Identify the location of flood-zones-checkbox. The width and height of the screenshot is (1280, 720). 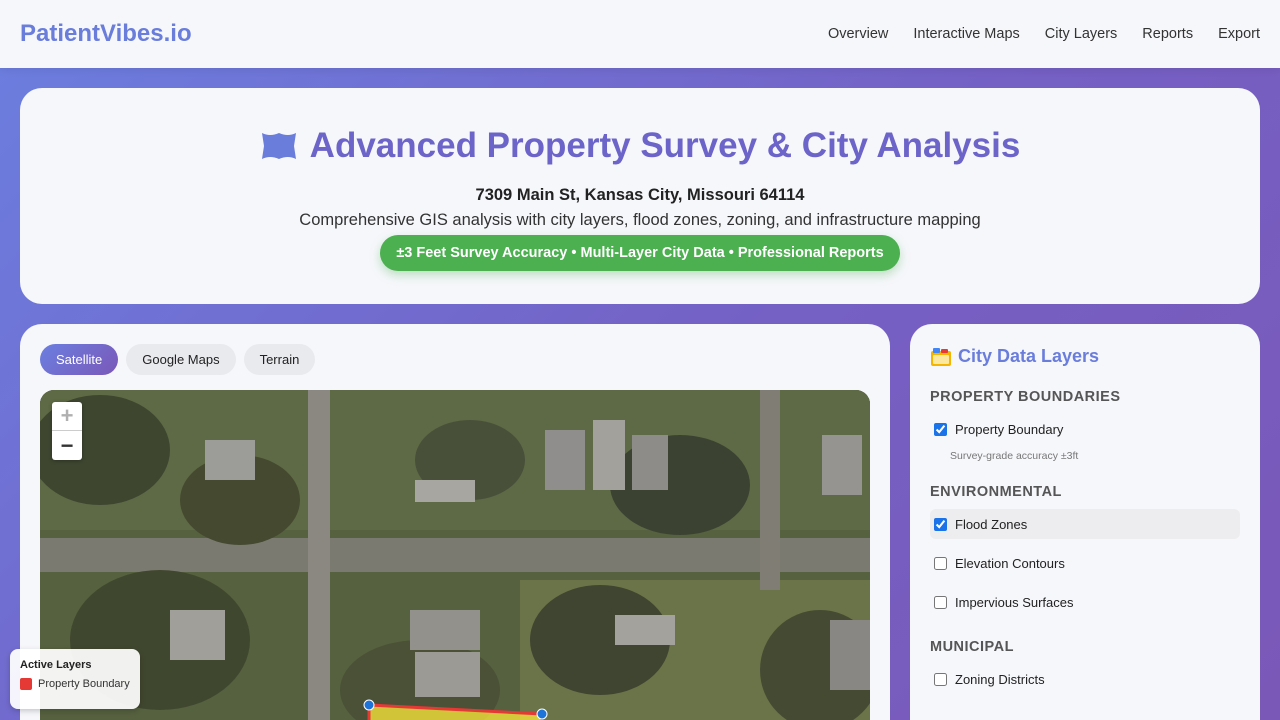
(940, 524).